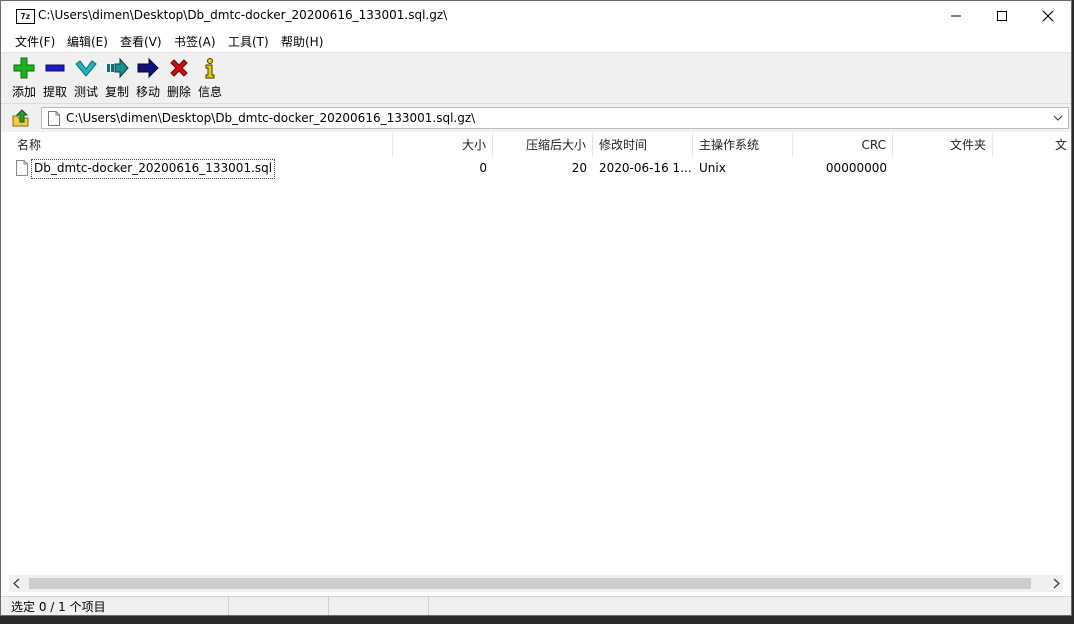  What do you see at coordinates (147, 92) in the screenshot?
I see `move-label: 移动` at bounding box center [147, 92].